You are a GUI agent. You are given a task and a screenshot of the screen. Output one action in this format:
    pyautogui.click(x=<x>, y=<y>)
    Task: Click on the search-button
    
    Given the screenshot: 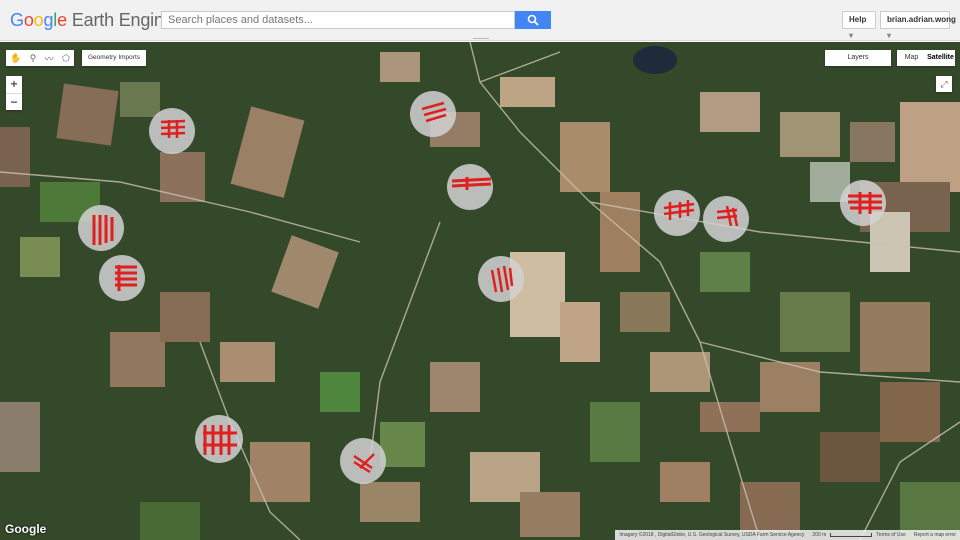 What is the action you would take?
    pyautogui.click(x=533, y=20)
    